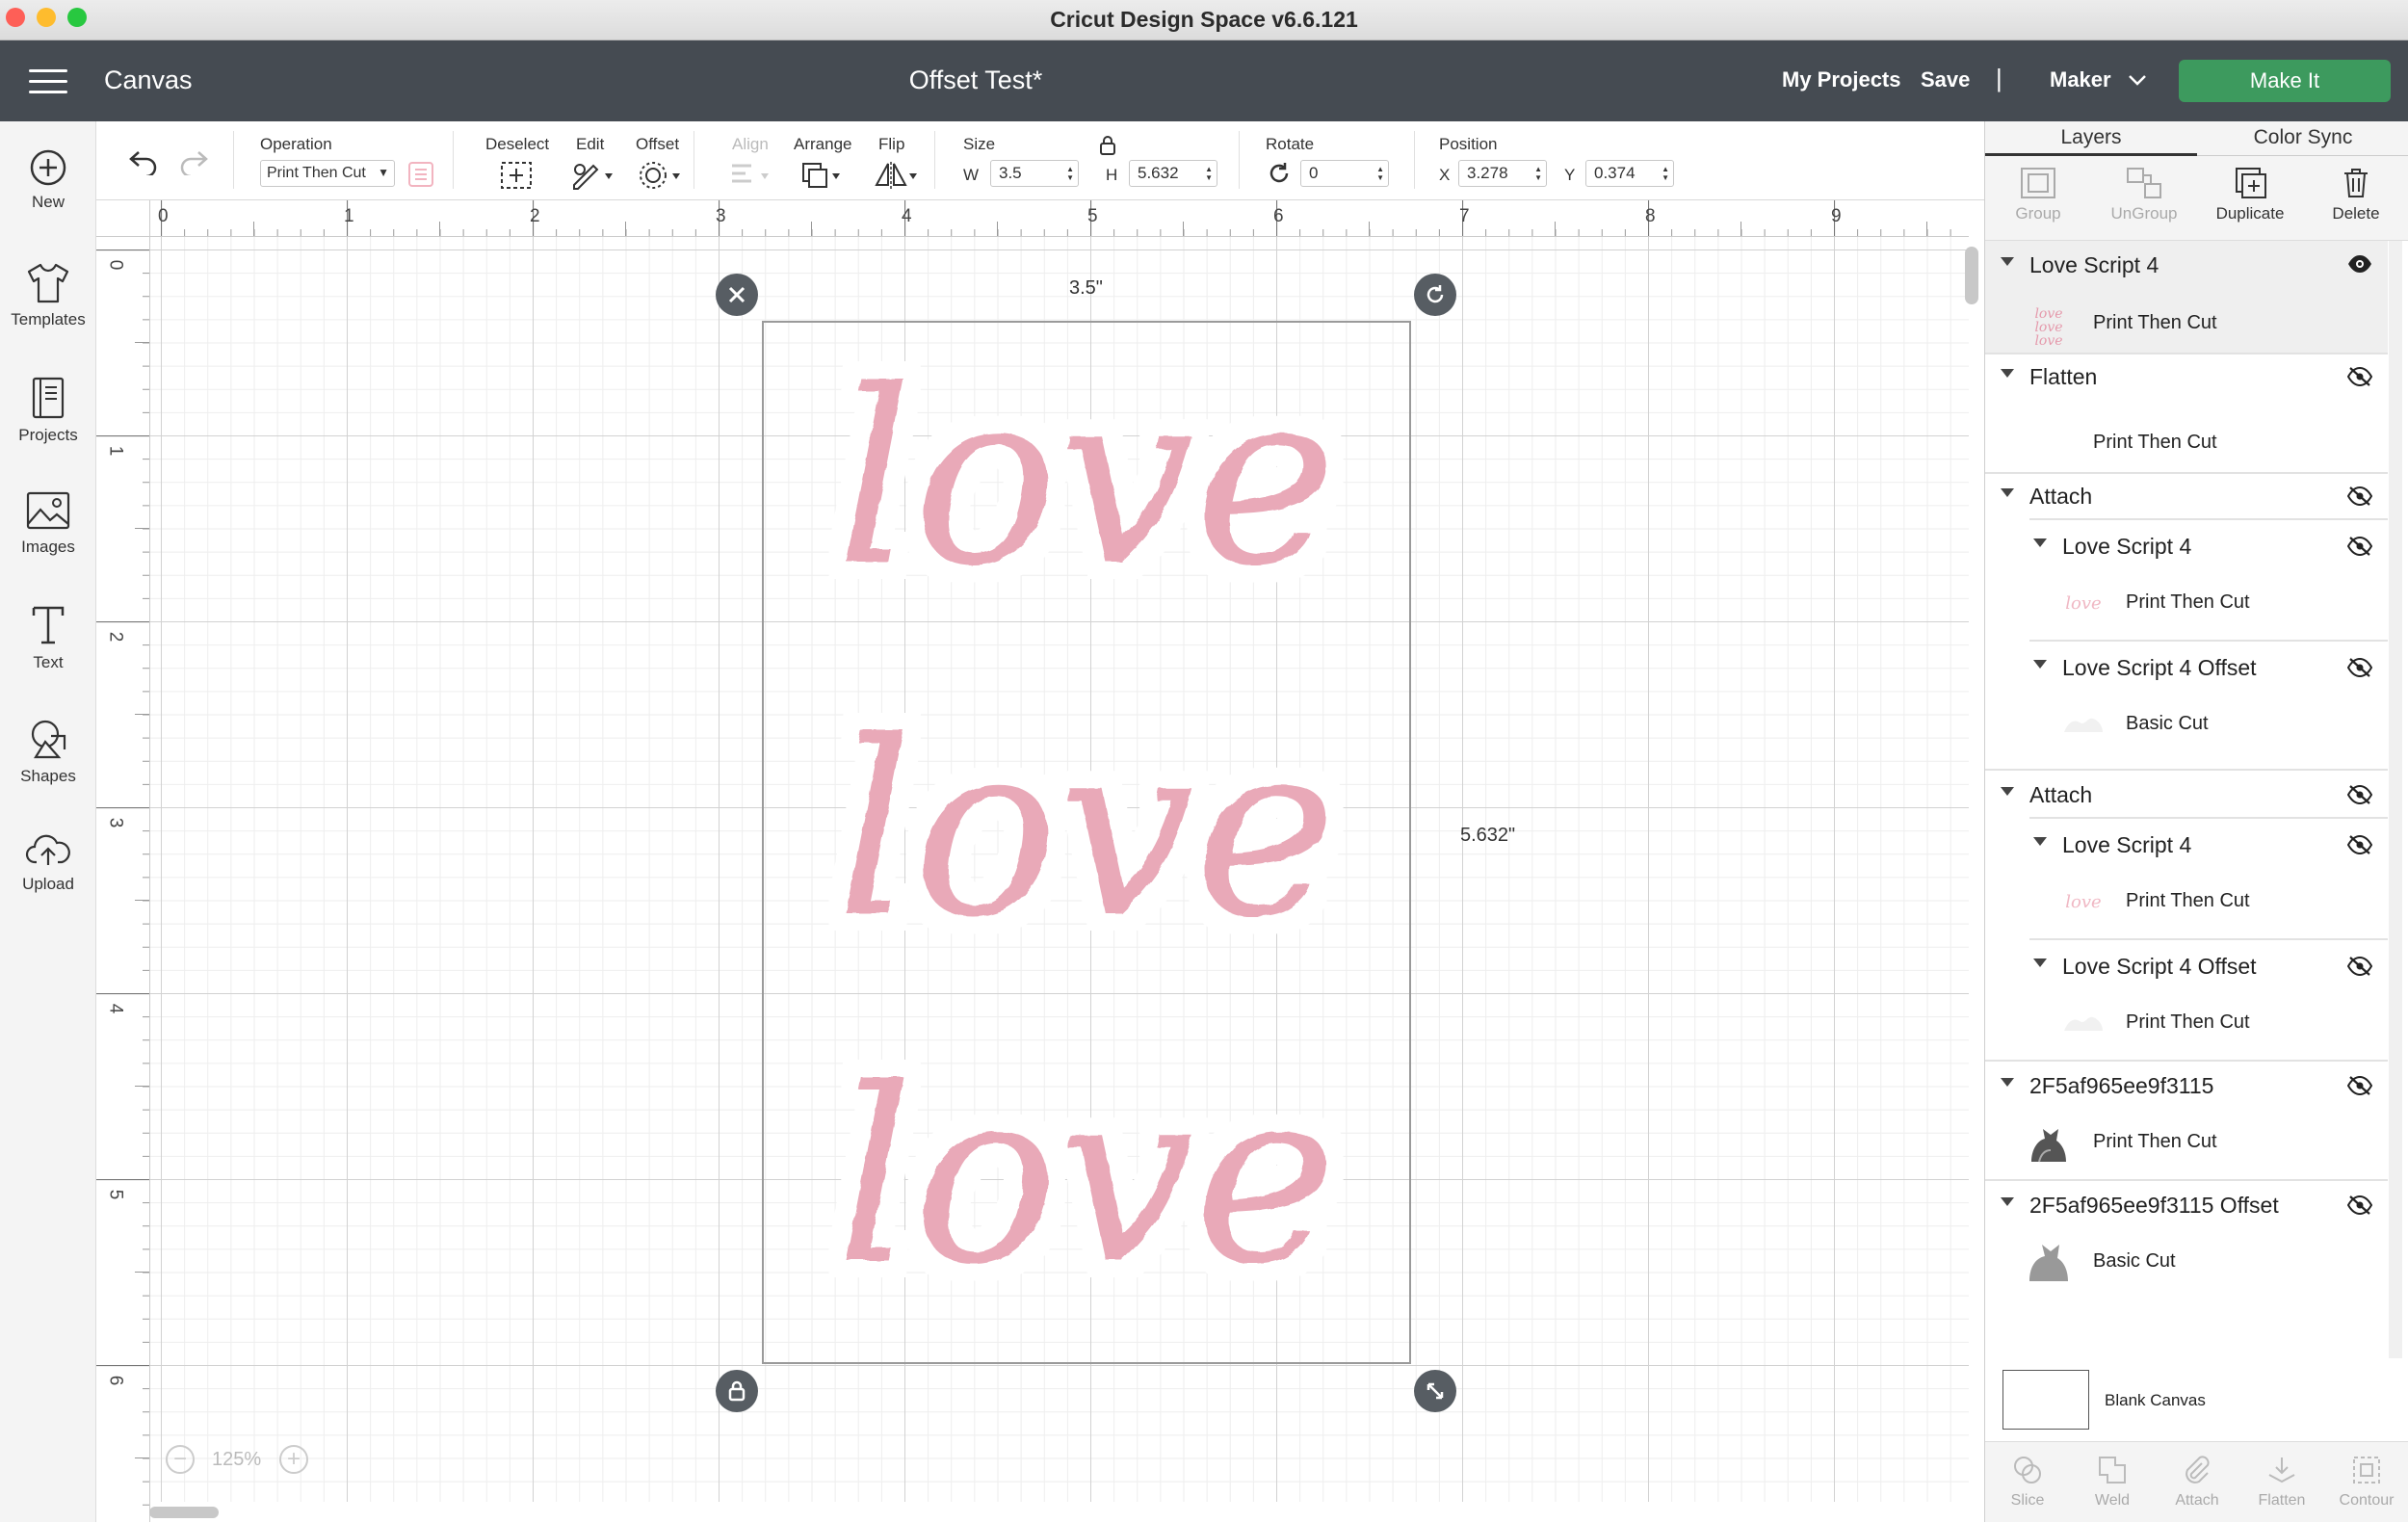 This screenshot has height=1523, width=2408. I want to click on nav-projects: Projects, so click(48, 411).